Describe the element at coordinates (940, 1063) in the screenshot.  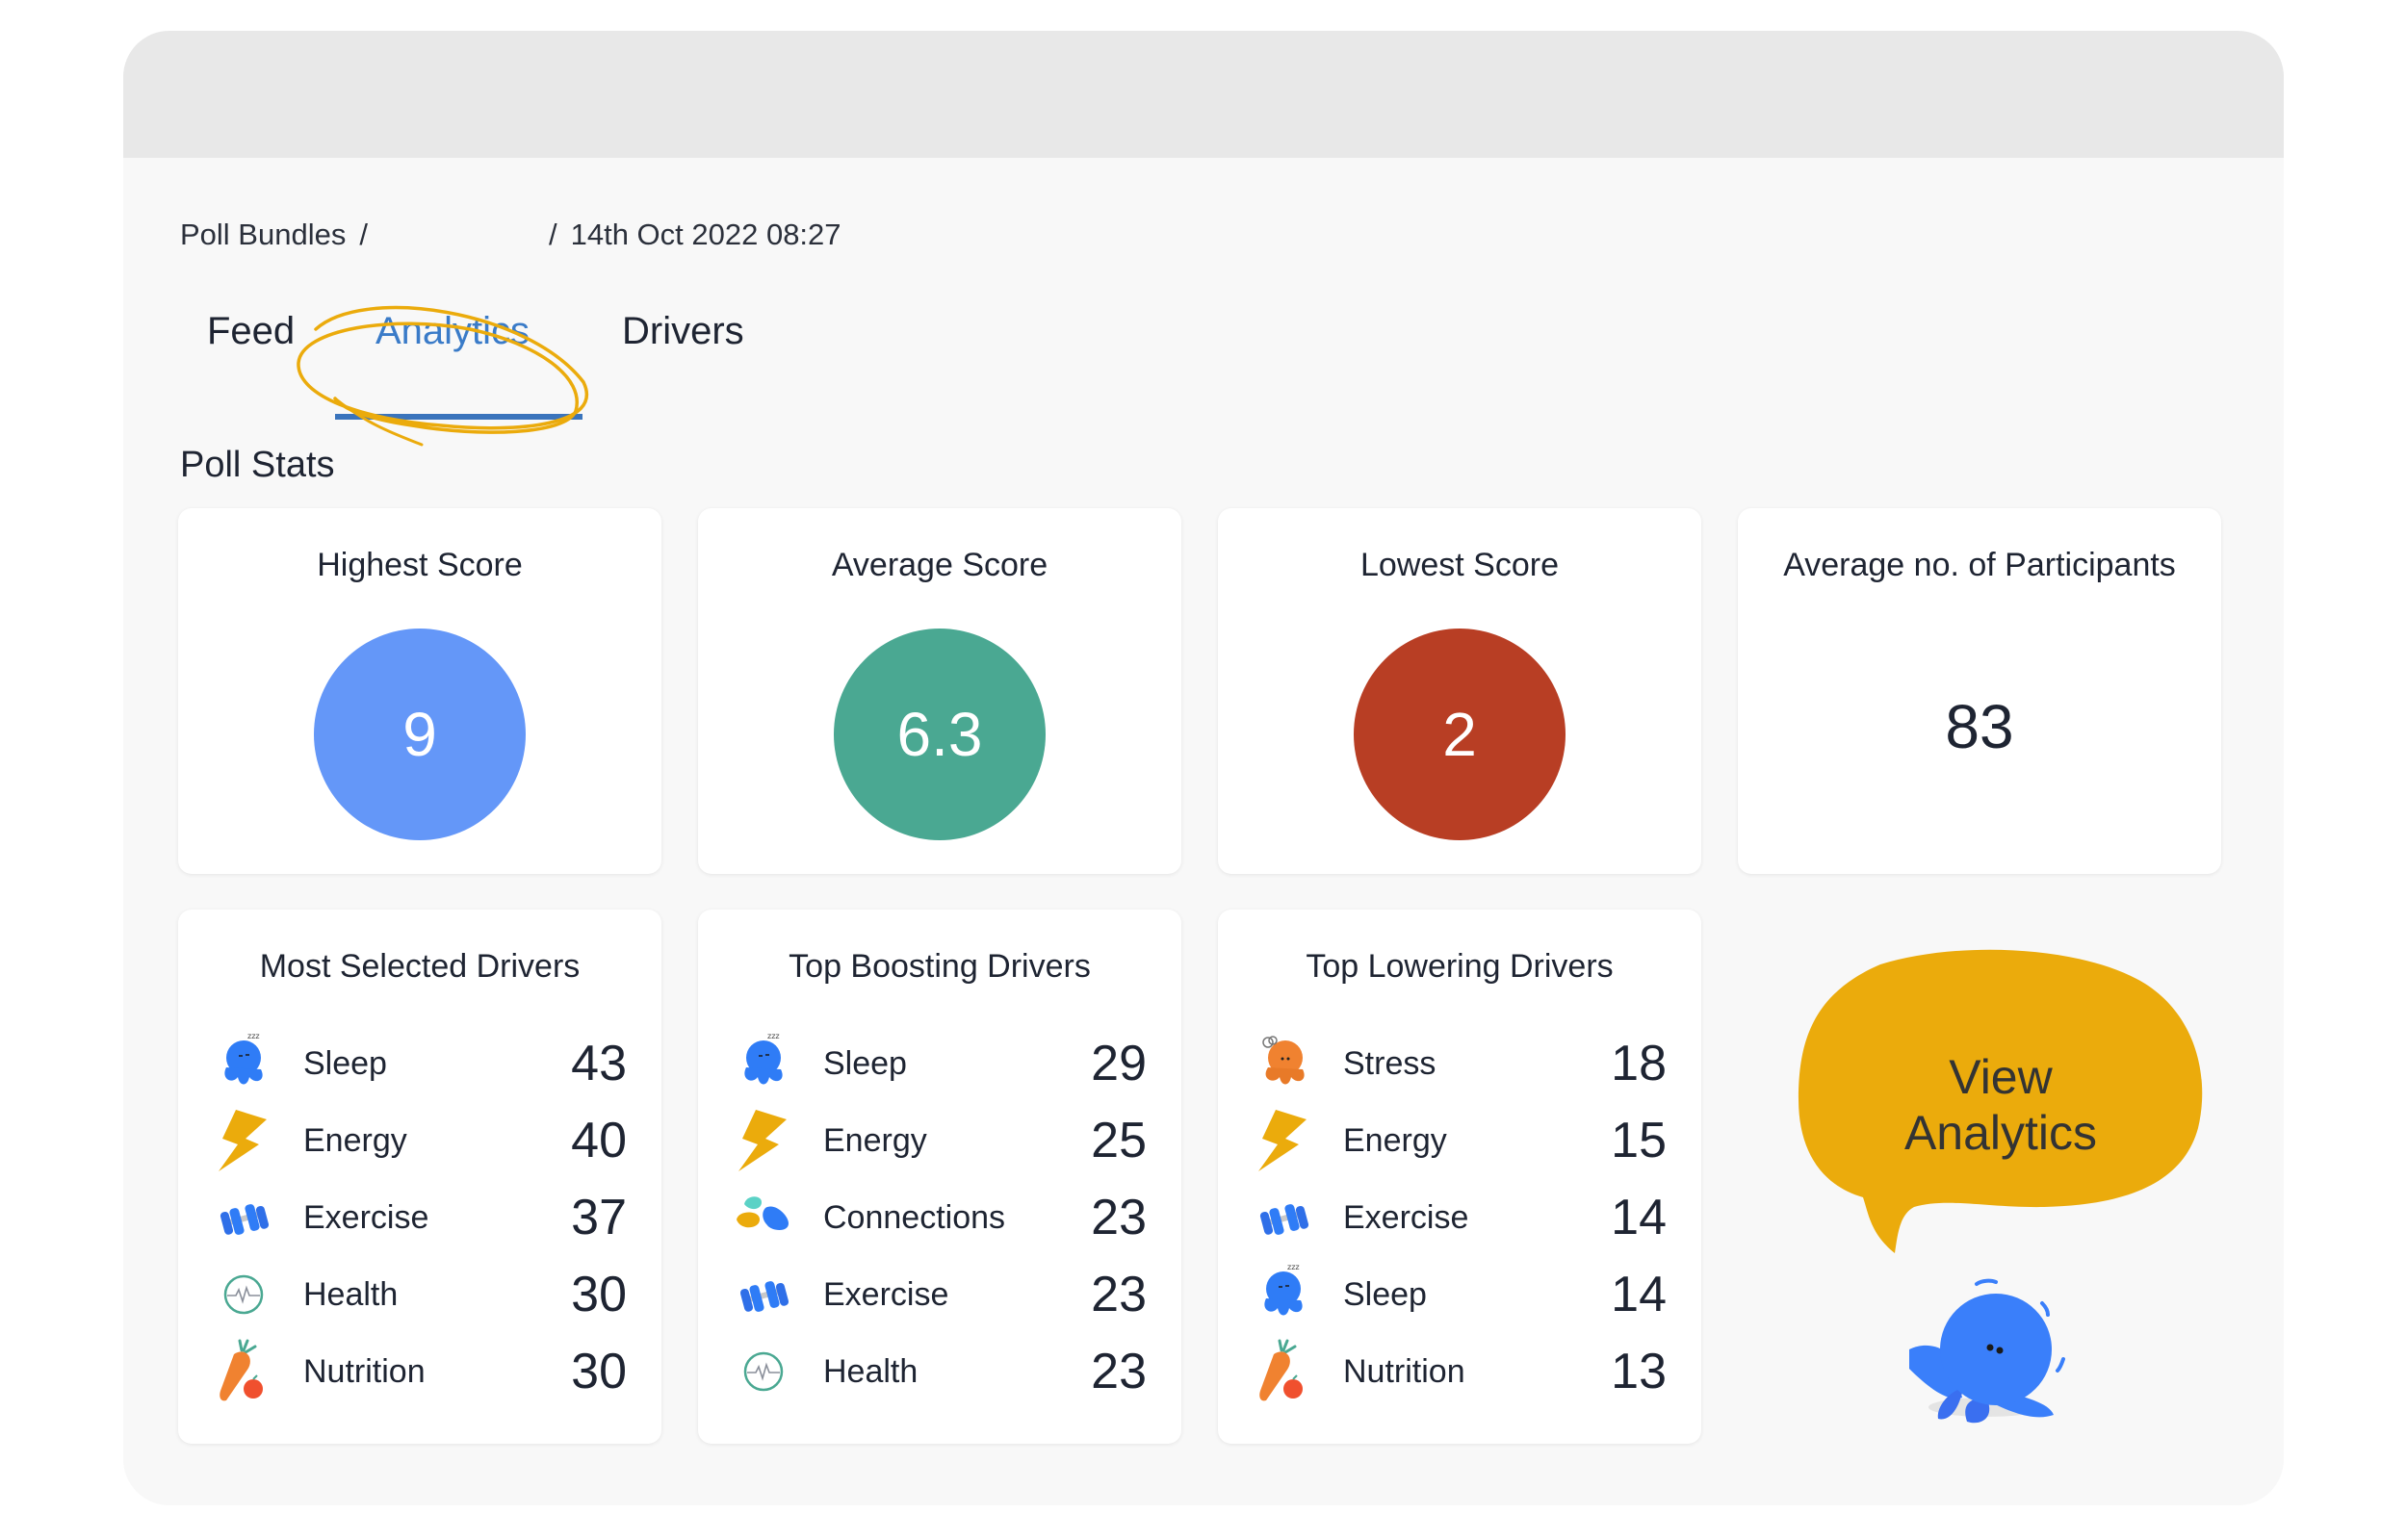
I see `driver-row: zzz Sleep 29` at that location.